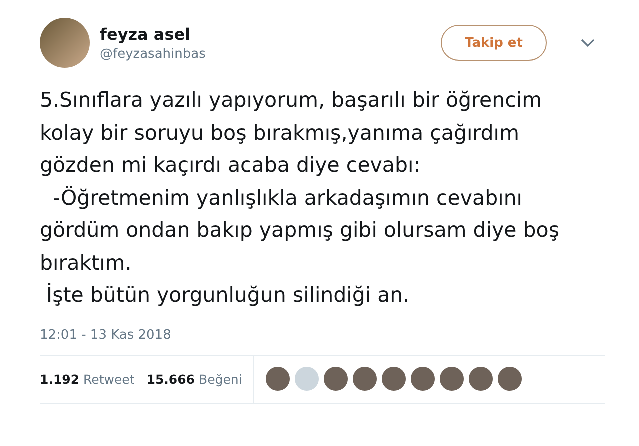  I want to click on stat-count: 15.666 Beğeni, so click(194, 379).